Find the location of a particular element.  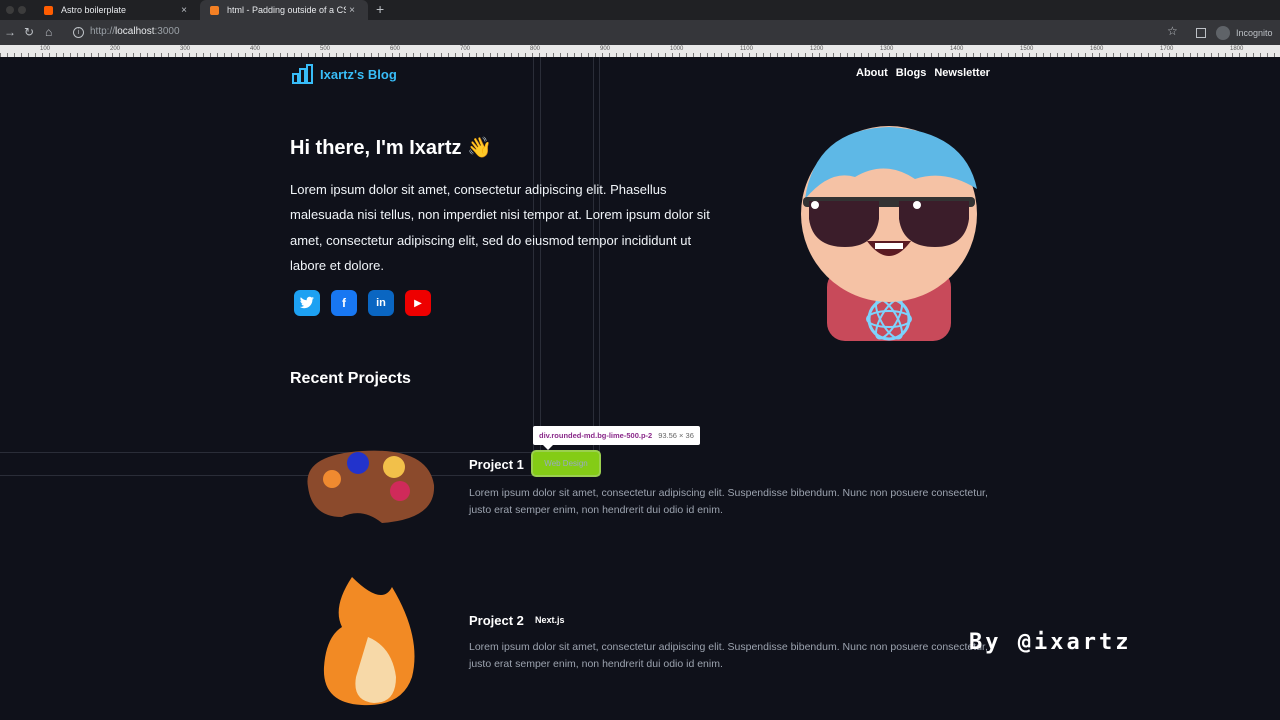

linkedin-icon: in is located at coordinates (381, 303).